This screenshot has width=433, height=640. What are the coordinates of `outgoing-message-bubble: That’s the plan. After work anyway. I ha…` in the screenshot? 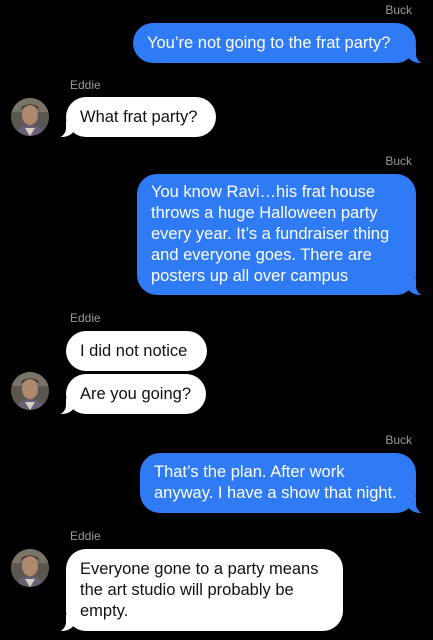 It's located at (284, 483).